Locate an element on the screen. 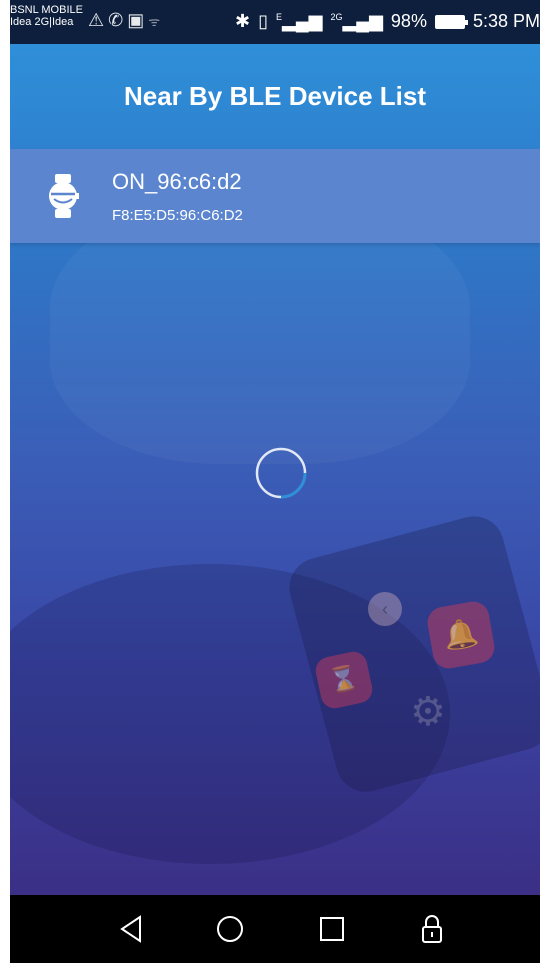 The image size is (540, 963). clock: 5:38 PM is located at coordinates (506, 21).